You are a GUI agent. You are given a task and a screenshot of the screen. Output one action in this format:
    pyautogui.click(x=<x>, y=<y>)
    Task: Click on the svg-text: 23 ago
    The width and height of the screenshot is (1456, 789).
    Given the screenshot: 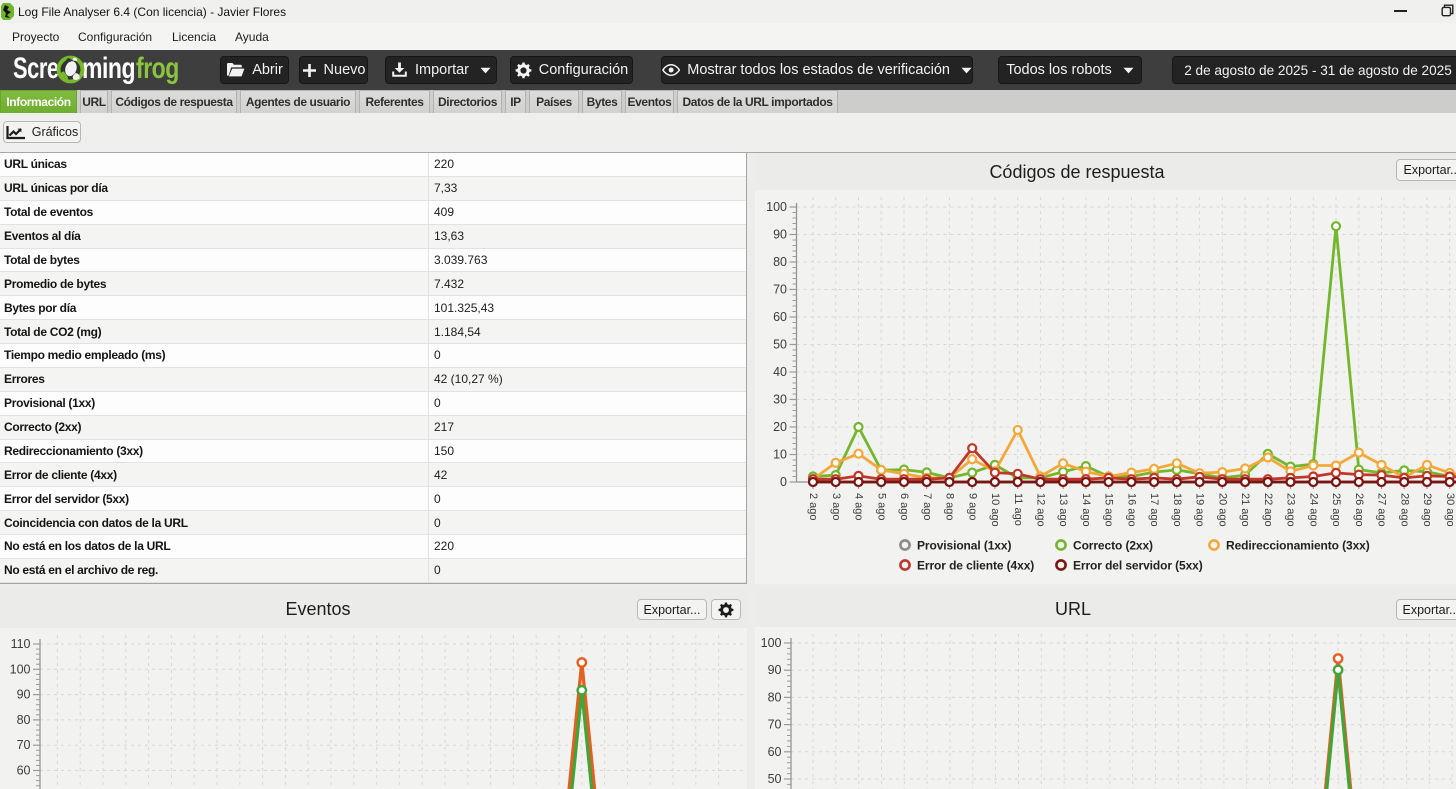 What is the action you would take?
    pyautogui.click(x=1291, y=510)
    